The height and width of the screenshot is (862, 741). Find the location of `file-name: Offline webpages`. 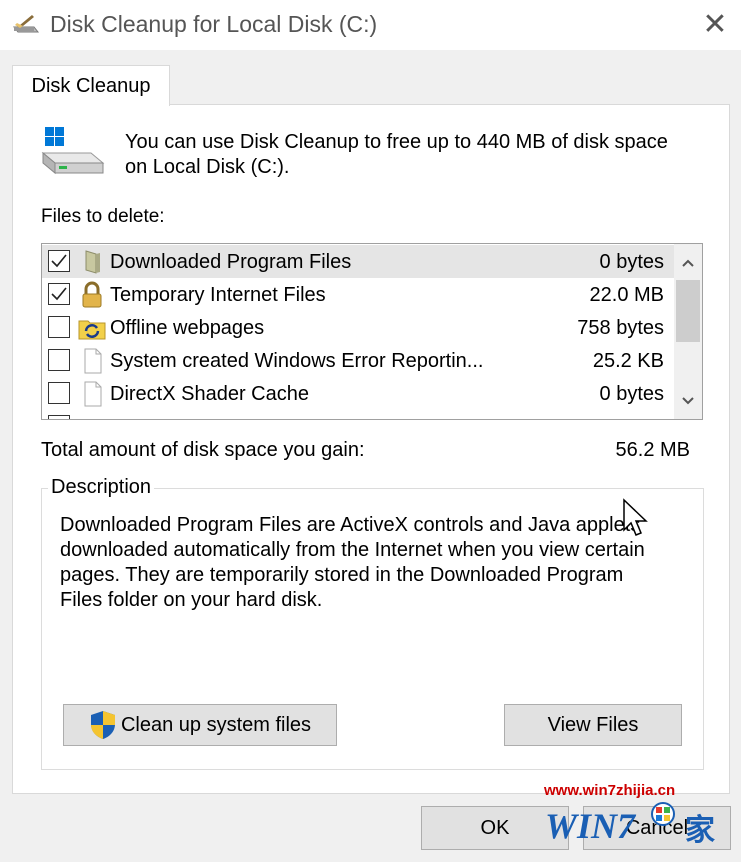

file-name: Offline webpages is located at coordinates (187, 328).